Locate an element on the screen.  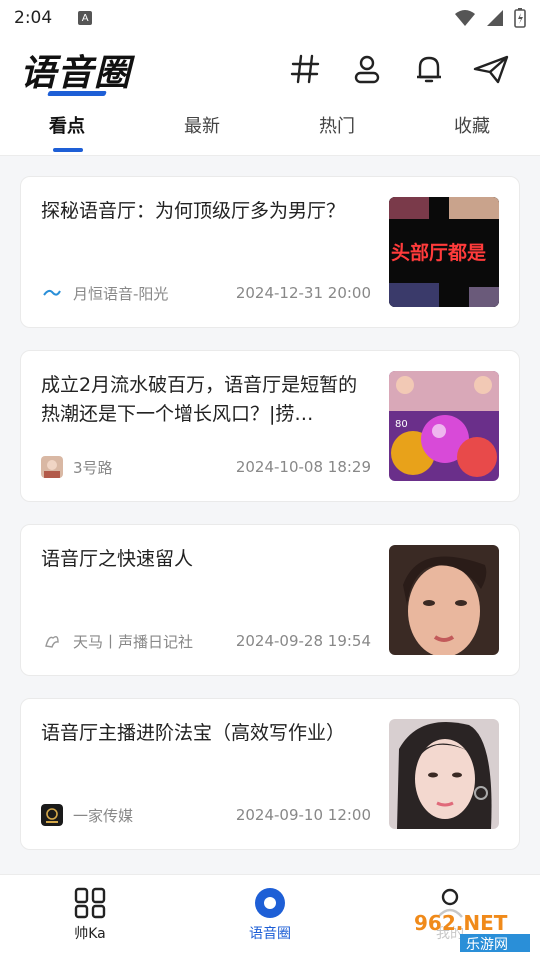
hash-icon is located at coordinates (305, 69).